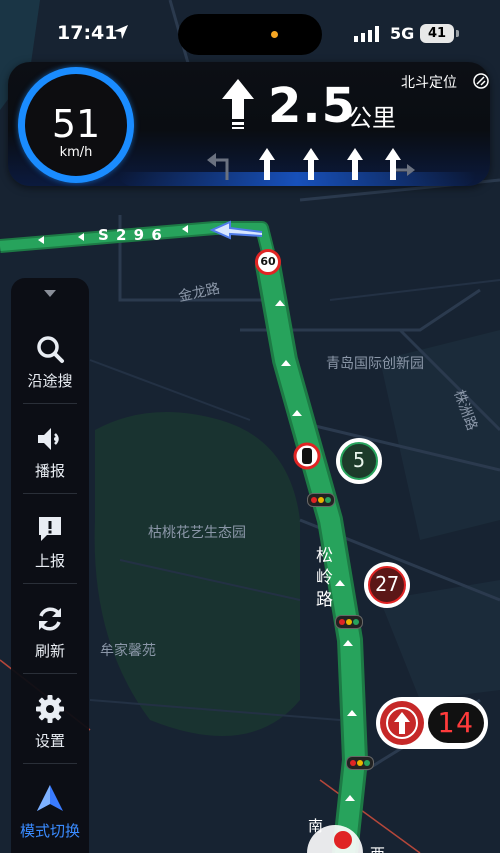  What do you see at coordinates (268, 262) in the screenshot?
I see `speed-limit-sign: 60` at bounding box center [268, 262].